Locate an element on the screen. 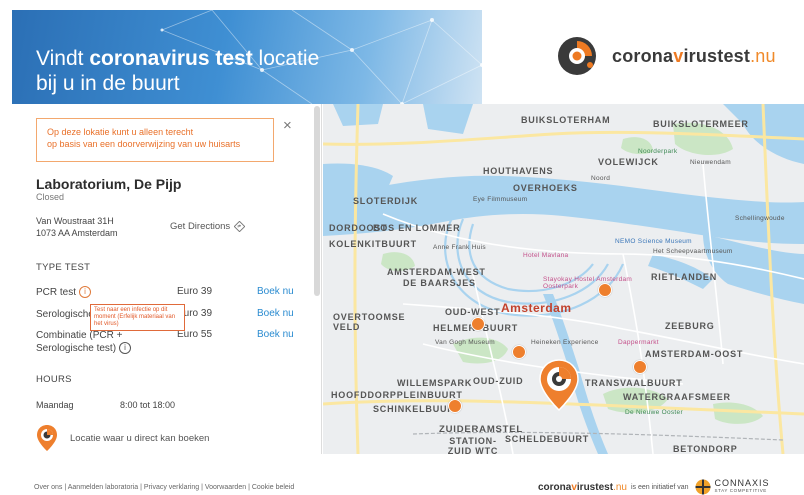  test-name: Combinatie (PCR + Serologische test) i is located at coordinates (84, 342).